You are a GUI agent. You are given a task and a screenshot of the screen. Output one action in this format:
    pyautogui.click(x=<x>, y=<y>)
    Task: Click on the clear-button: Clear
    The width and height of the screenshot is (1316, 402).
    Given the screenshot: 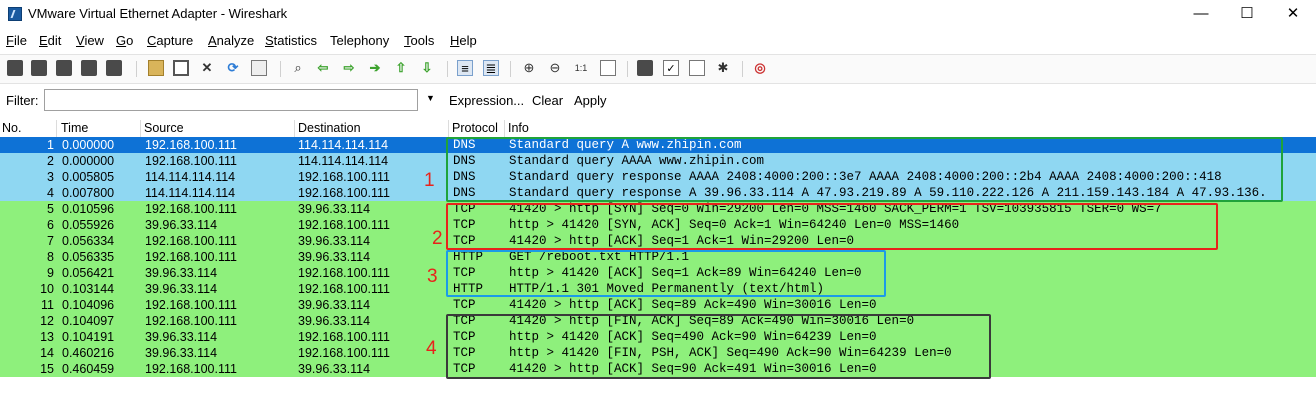 What is the action you would take?
    pyautogui.click(x=547, y=100)
    